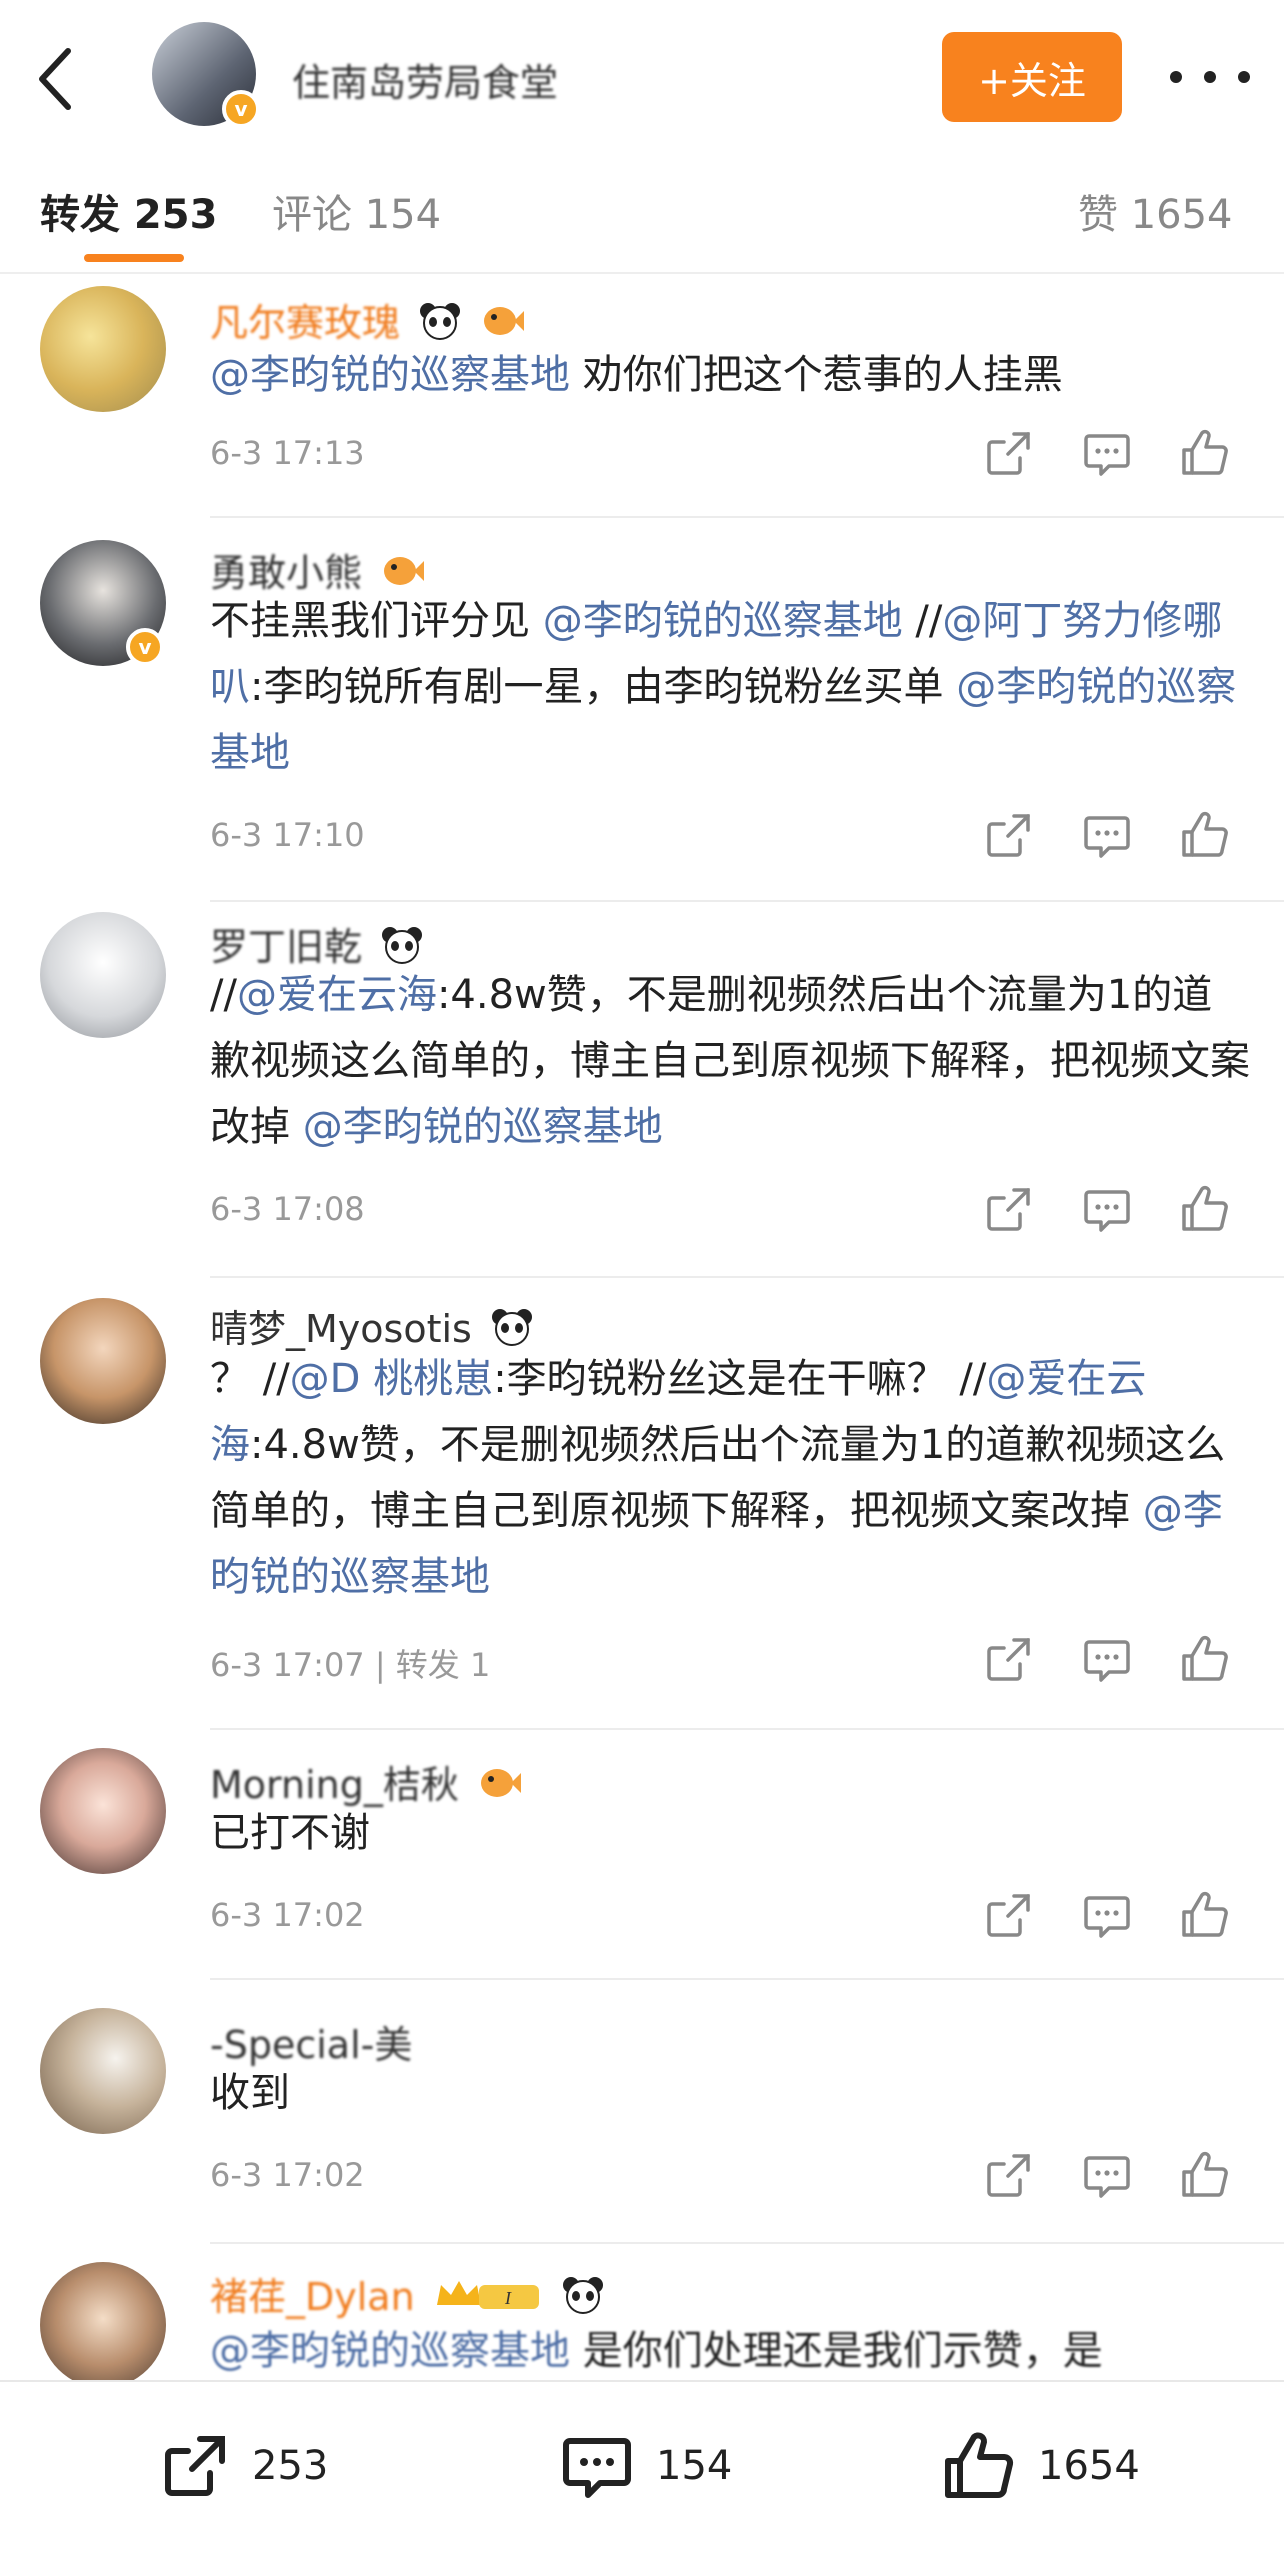 The width and height of the screenshot is (1284, 2556). Describe the element at coordinates (376, 621) in the screenshot. I see `repost-text-segment: 不挂黑我们评分见` at that location.